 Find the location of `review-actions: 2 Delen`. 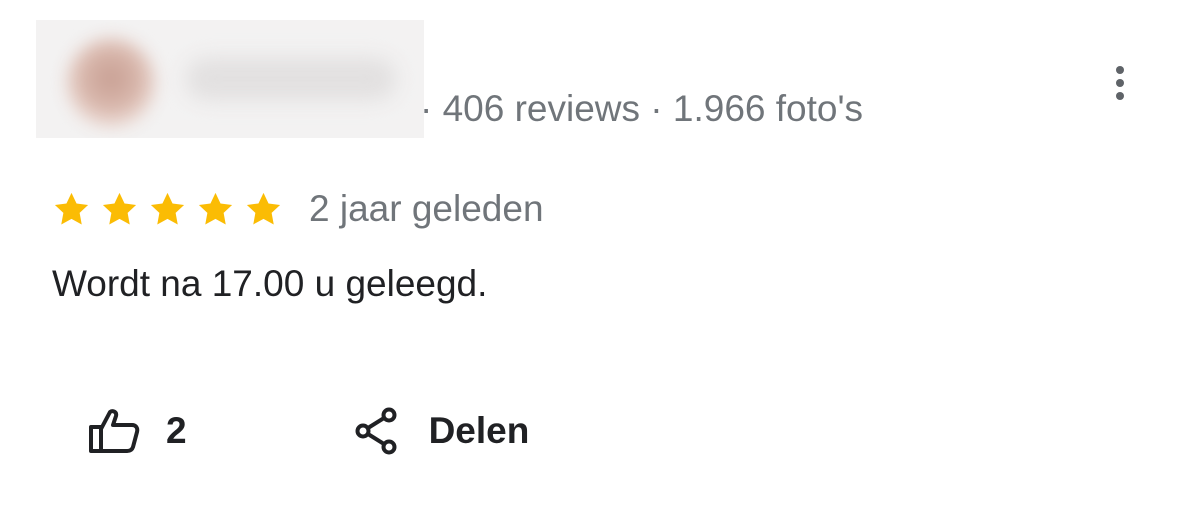

review-actions: 2 Delen is located at coordinates (308, 431).